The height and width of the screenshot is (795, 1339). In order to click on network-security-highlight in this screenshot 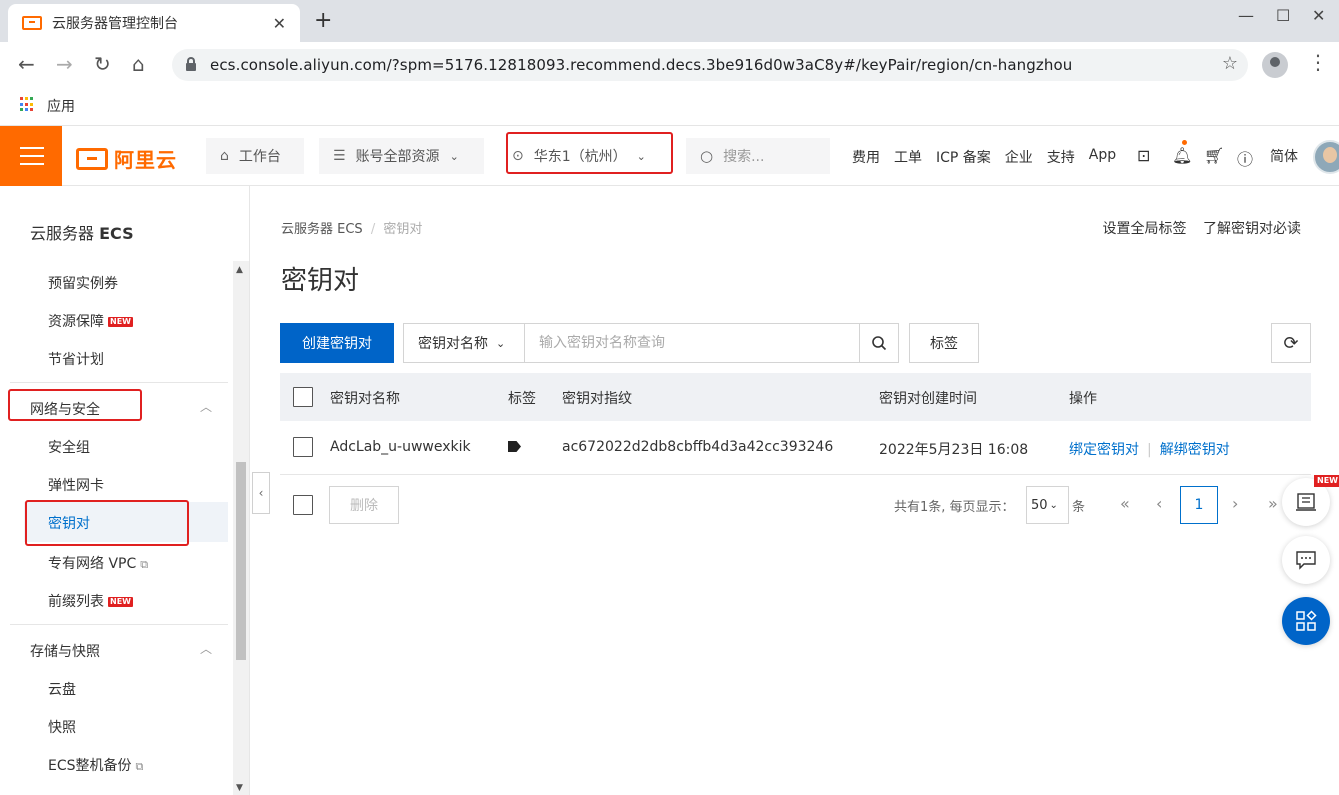, I will do `click(75, 405)`.